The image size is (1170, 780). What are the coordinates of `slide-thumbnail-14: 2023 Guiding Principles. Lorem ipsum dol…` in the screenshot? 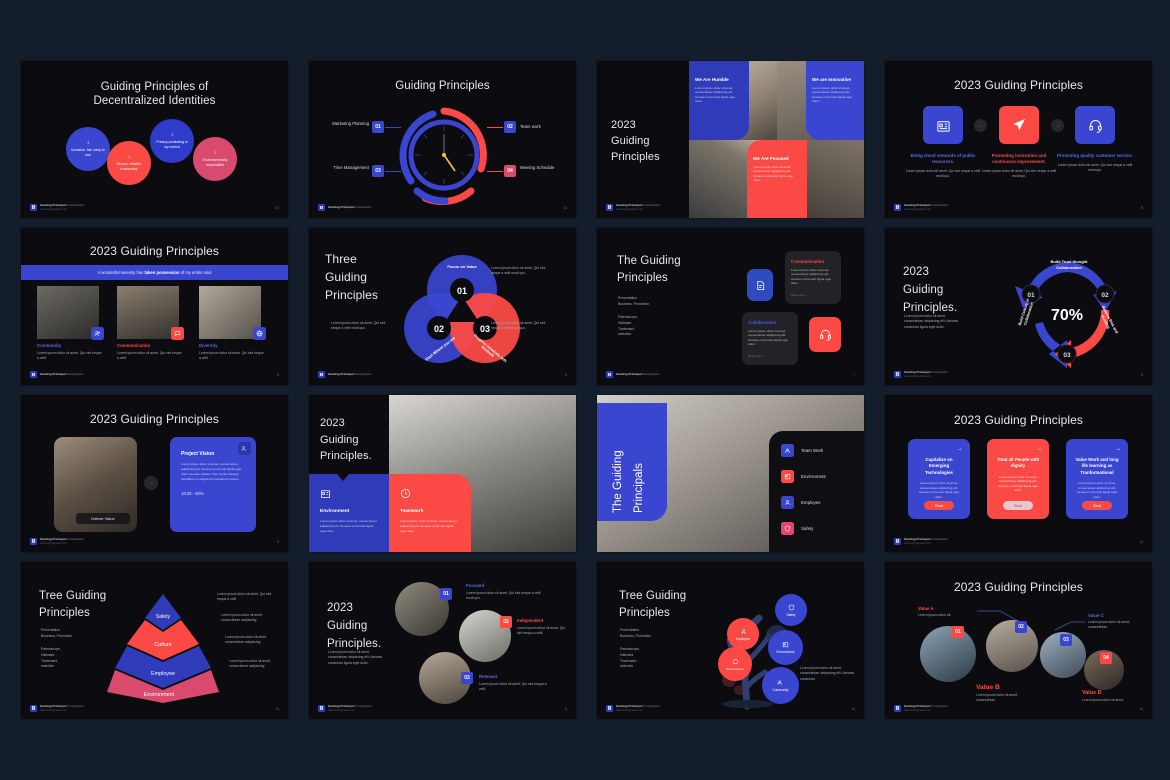 It's located at (442, 640).